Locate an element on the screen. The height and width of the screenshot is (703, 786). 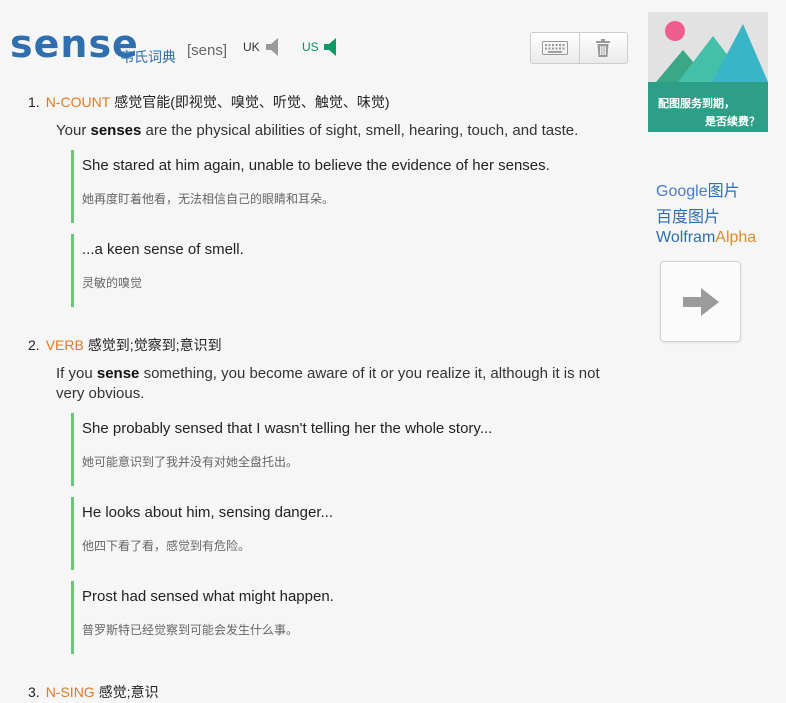
example-chinese: 她可能意识到了我并没有对她全盘托出。 is located at coordinates (190, 462).